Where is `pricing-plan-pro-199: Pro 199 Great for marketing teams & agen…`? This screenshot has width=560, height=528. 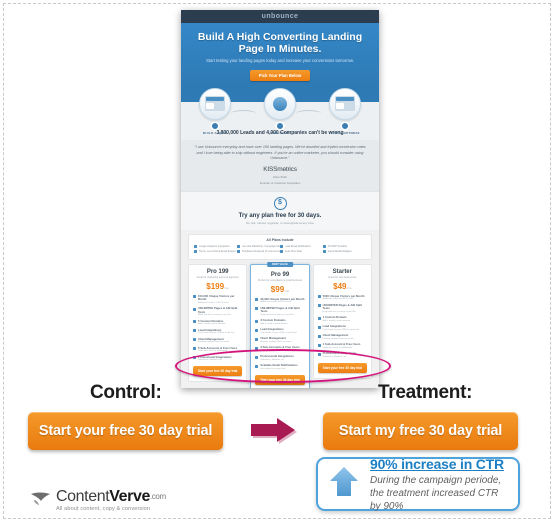 pricing-plan-pro-199: Pro 199 Great for marketing teams & agen… is located at coordinates (218, 322).